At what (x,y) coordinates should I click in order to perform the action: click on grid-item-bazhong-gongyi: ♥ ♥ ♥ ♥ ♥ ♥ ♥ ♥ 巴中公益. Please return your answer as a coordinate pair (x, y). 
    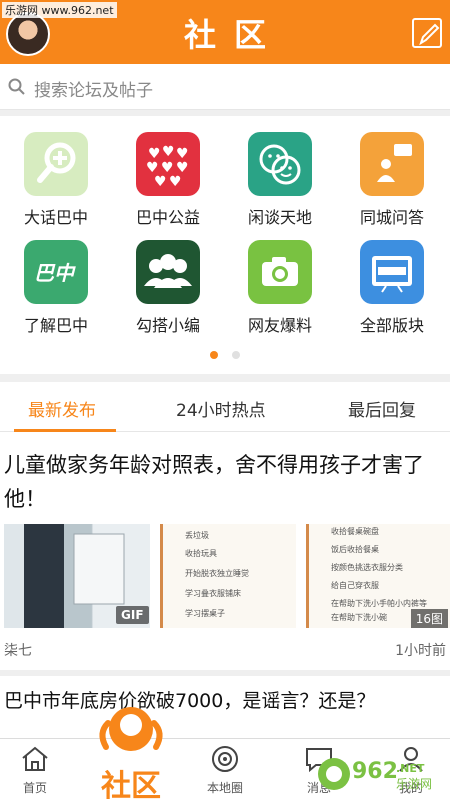
    Looking at the image, I should click on (168, 180).